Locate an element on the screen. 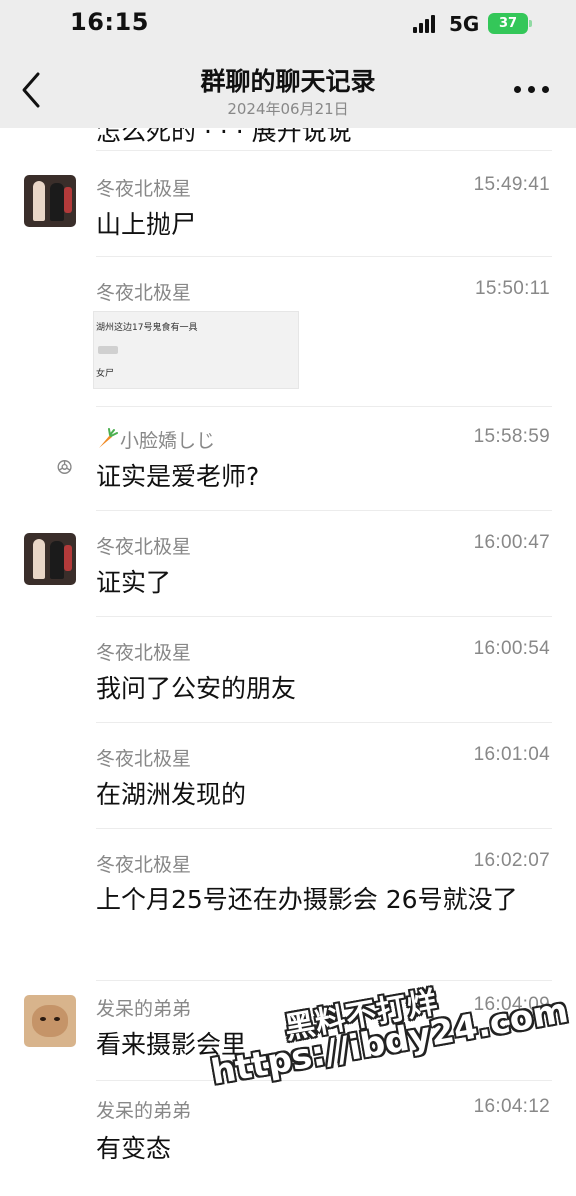  list-item: 冬夜北极星 16:00:47 证实了 is located at coordinates (288, 563).